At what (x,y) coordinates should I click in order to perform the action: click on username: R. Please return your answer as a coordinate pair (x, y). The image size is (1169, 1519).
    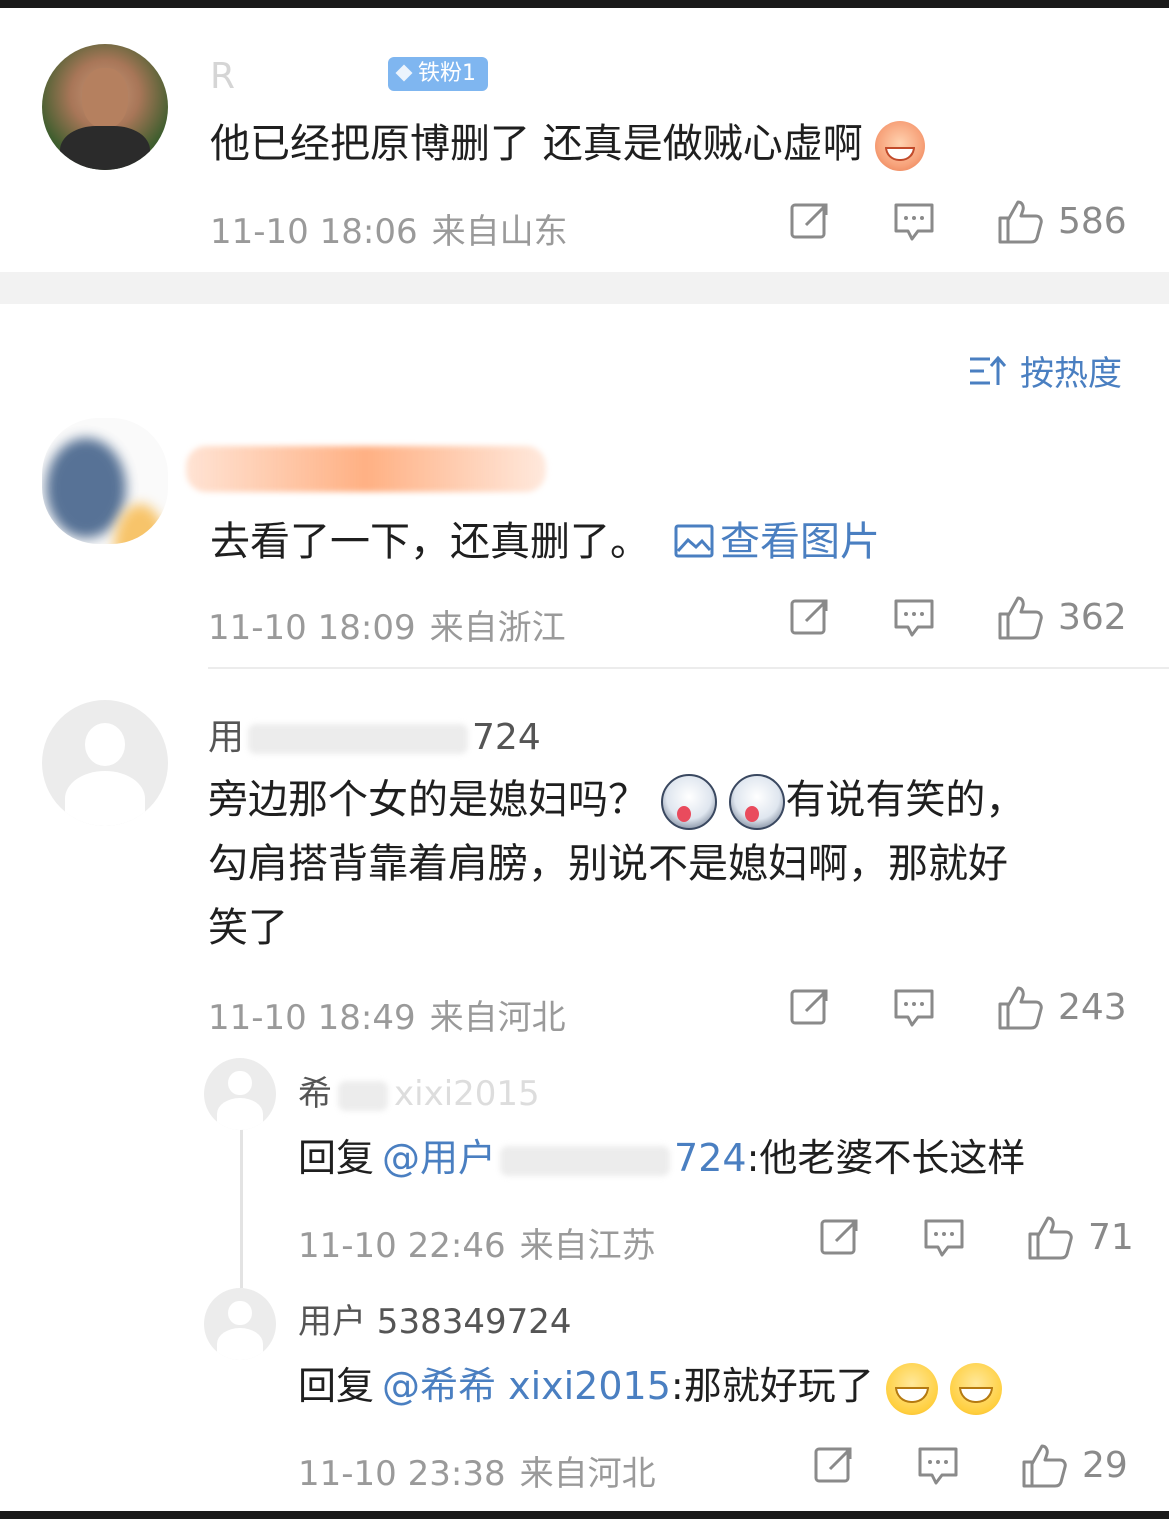
    Looking at the image, I should click on (222, 76).